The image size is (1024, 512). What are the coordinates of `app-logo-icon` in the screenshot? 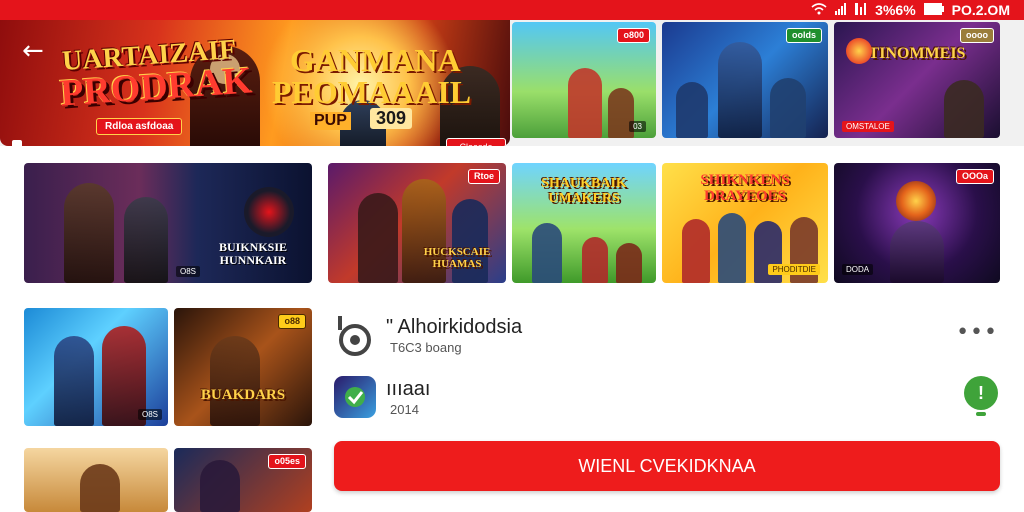 It's located at (355, 335).